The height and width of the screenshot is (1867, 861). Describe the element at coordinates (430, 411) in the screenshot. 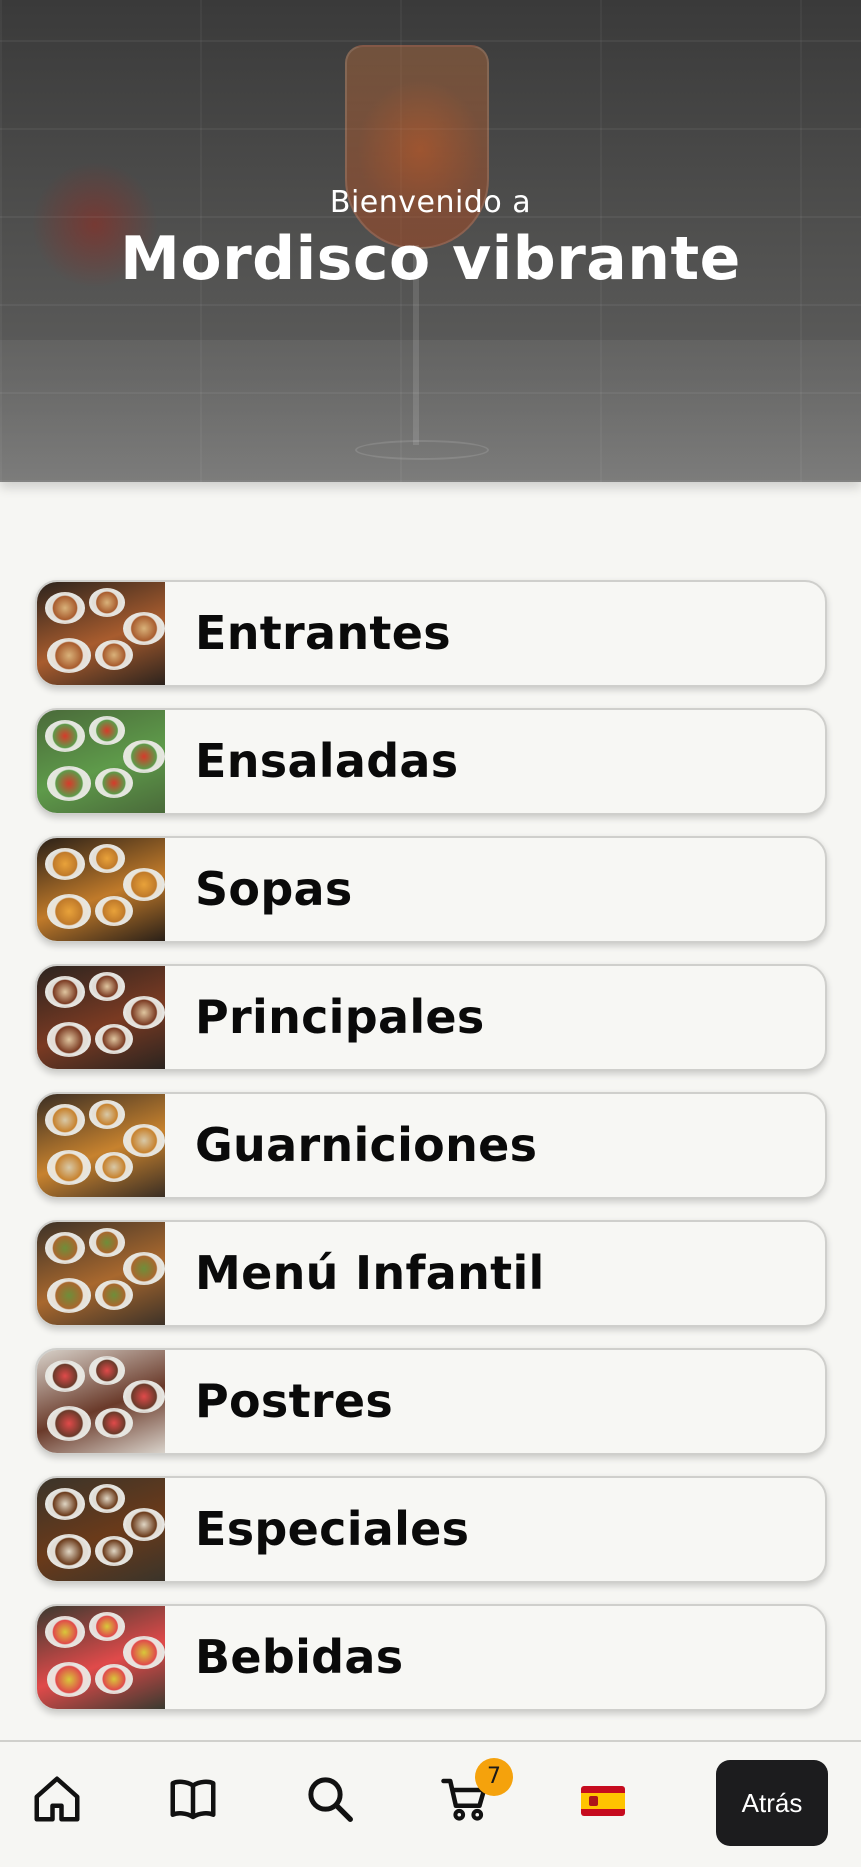

I see `hero-counter` at that location.